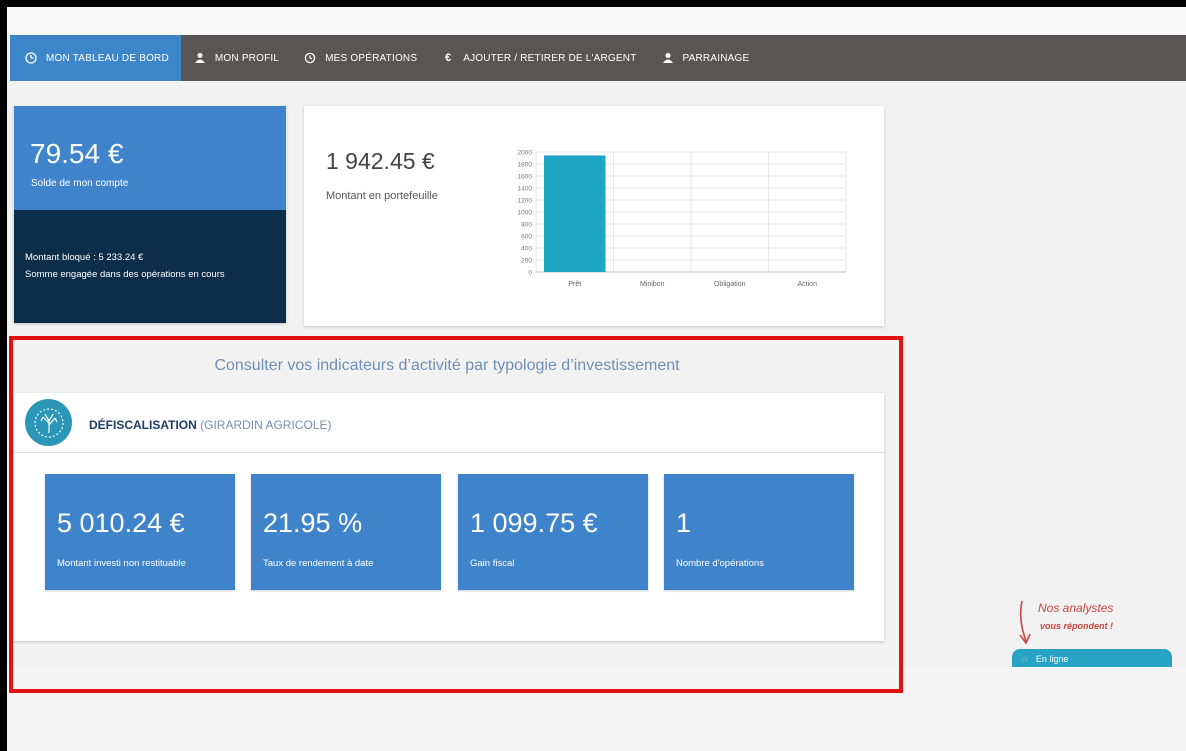  What do you see at coordinates (525, 201) in the screenshot?
I see `y-tick-label: 1200` at bounding box center [525, 201].